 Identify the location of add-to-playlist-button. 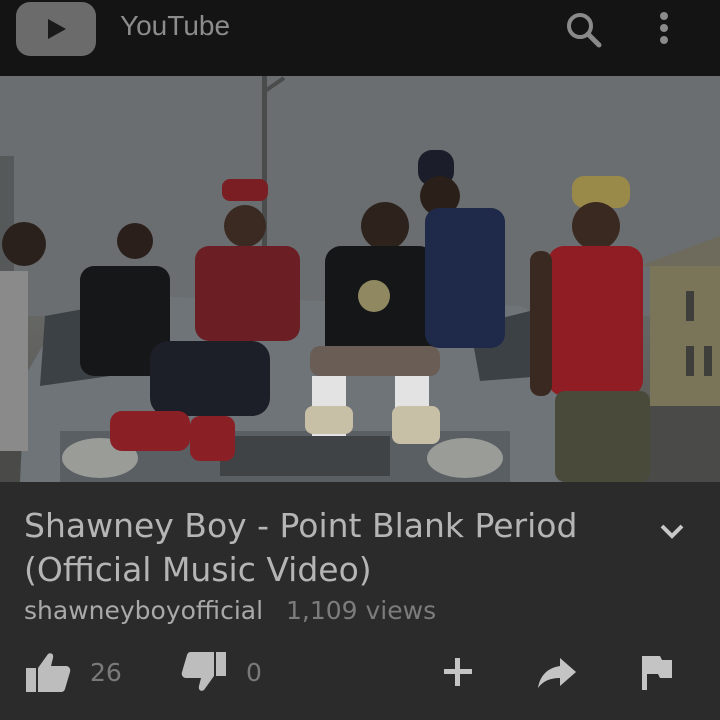
(458, 672).